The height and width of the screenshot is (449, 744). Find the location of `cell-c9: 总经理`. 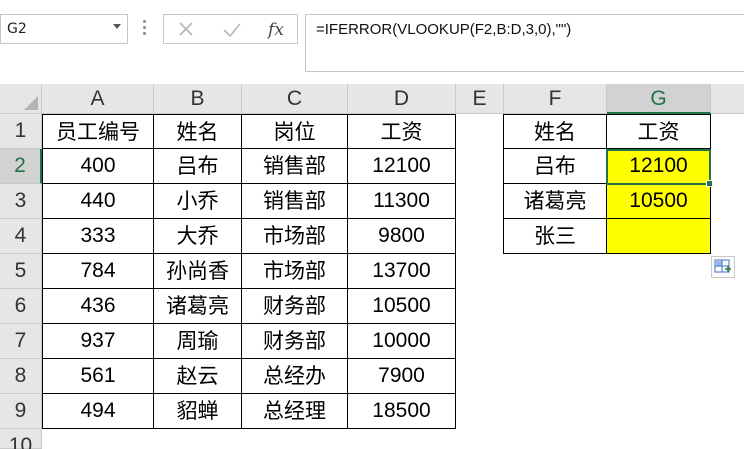

cell-c9: 总经理 is located at coordinates (295, 411).